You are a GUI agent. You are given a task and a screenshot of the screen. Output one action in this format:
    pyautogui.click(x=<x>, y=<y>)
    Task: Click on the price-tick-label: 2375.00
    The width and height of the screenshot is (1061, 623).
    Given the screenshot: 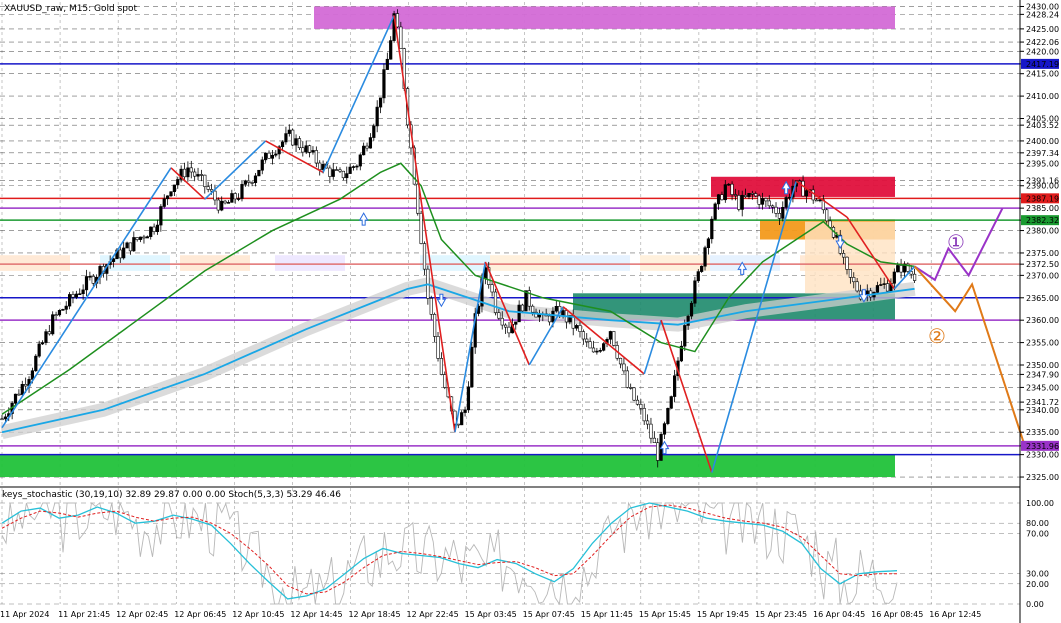 What is the action you would take?
    pyautogui.click(x=1042, y=253)
    